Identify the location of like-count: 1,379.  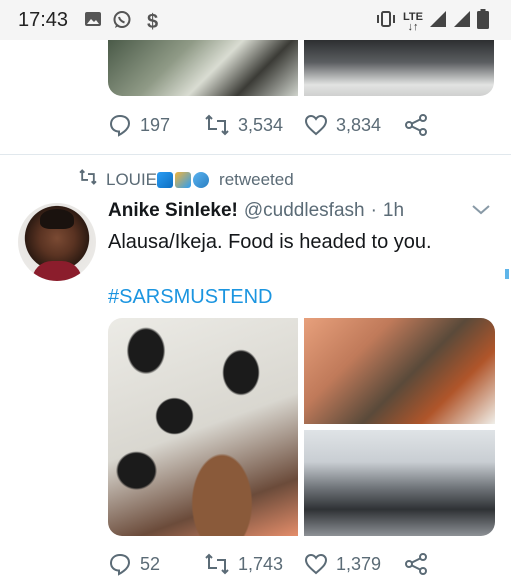
(359, 563).